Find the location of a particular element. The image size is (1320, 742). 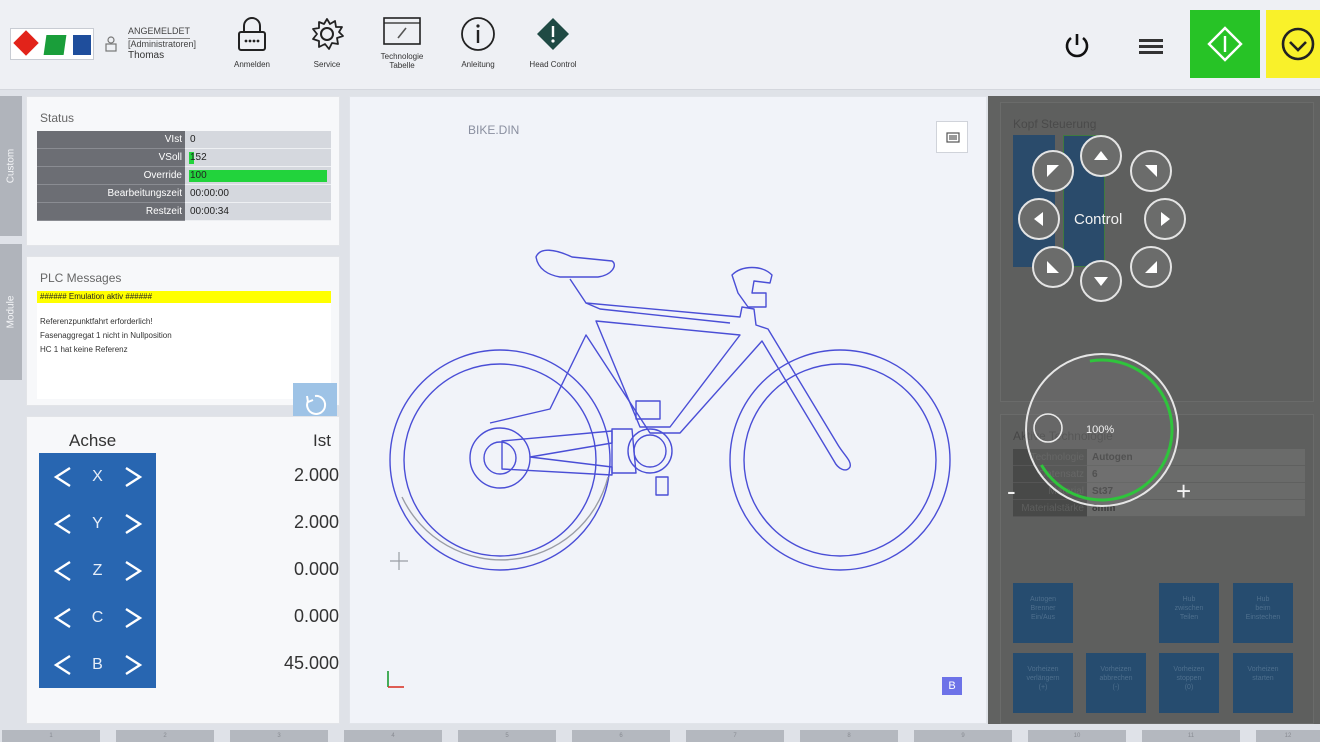

technology-table-button: Technologie Tabelle is located at coordinates (402, 49).